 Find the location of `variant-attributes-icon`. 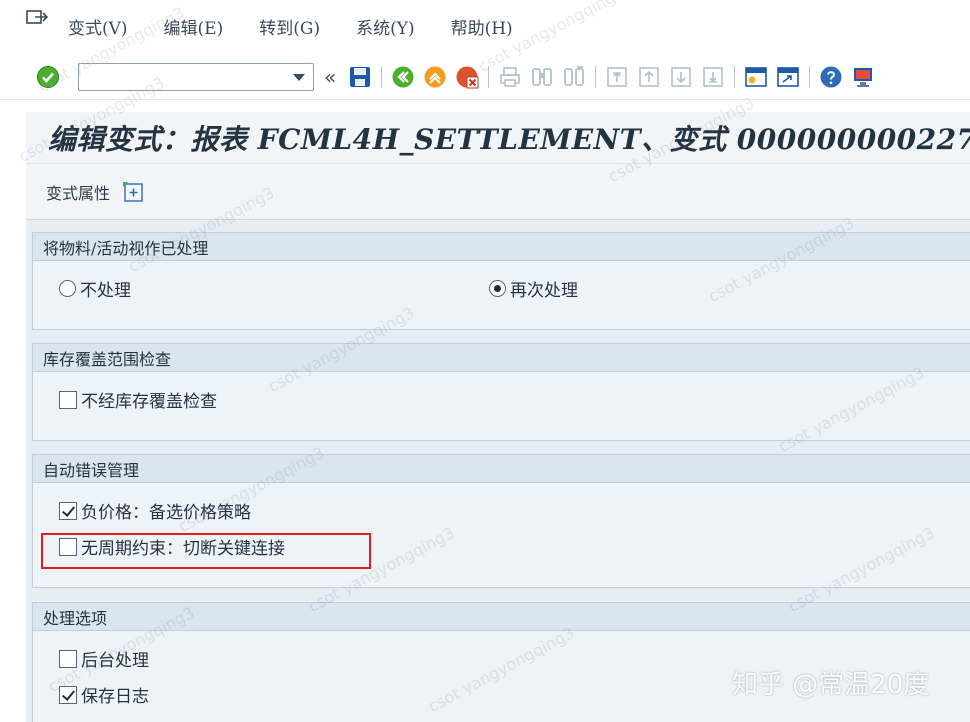

variant-attributes-icon is located at coordinates (133, 192).